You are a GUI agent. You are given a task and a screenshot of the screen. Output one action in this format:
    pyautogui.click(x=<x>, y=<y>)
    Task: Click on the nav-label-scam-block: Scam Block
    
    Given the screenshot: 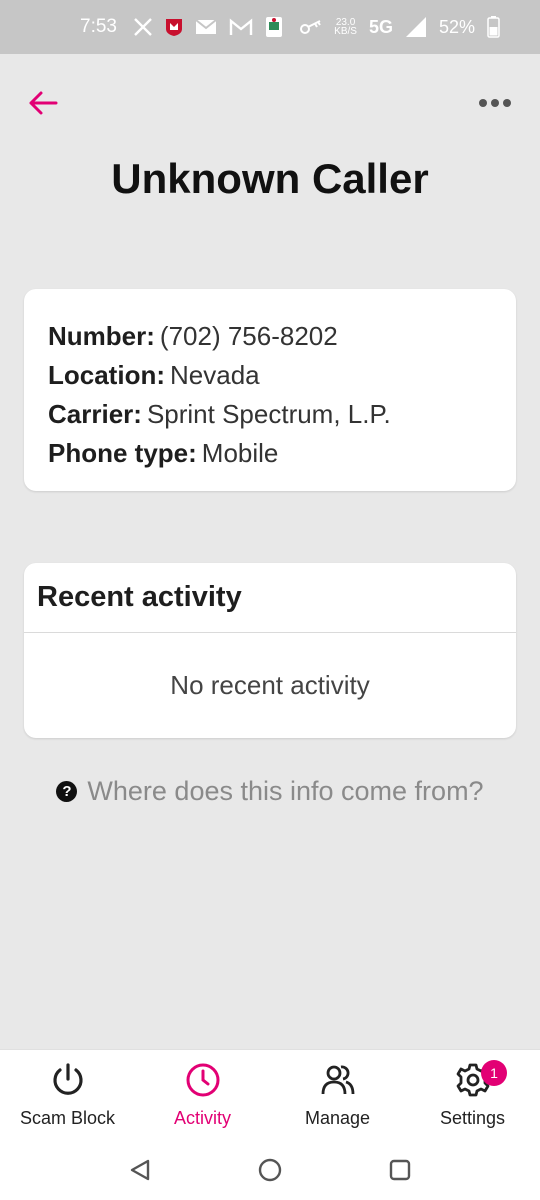 What is the action you would take?
    pyautogui.click(x=67, y=1118)
    